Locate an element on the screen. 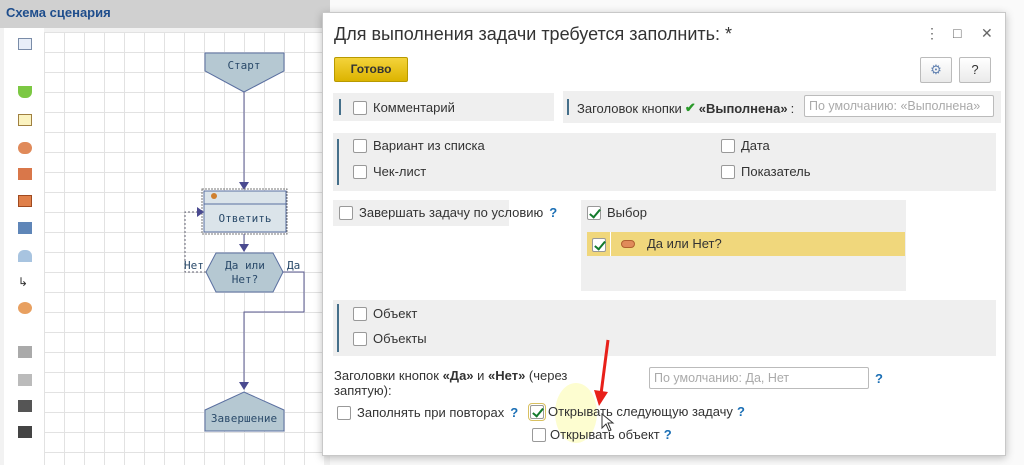 The height and width of the screenshot is (465, 1024). shapes-tool-icon is located at coordinates (25, 308).